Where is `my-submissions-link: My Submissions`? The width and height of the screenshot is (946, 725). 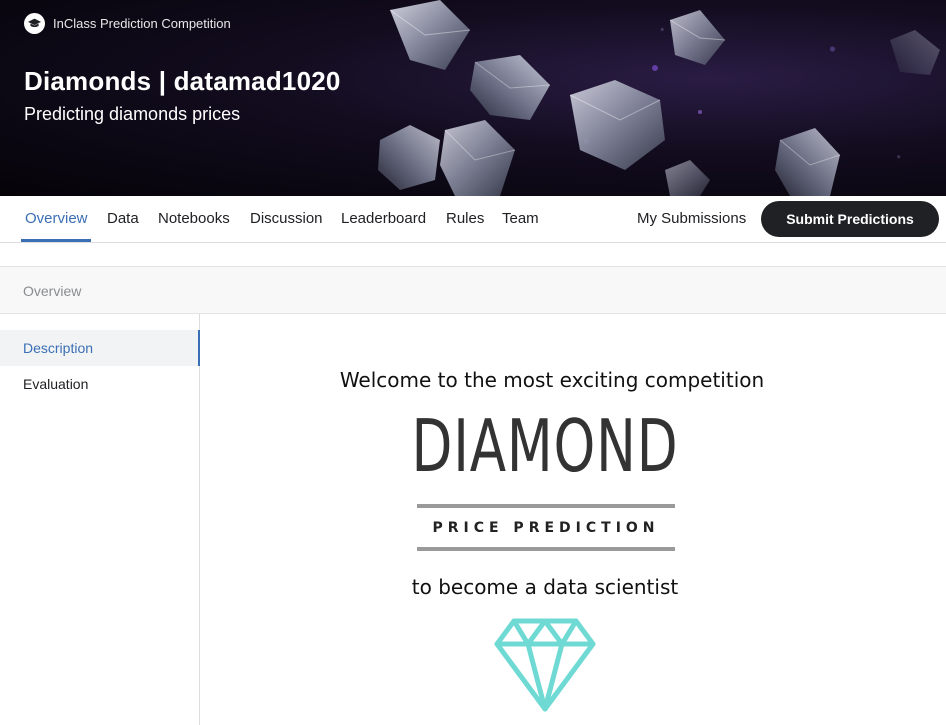
my-submissions-link: My Submissions is located at coordinates (691, 218).